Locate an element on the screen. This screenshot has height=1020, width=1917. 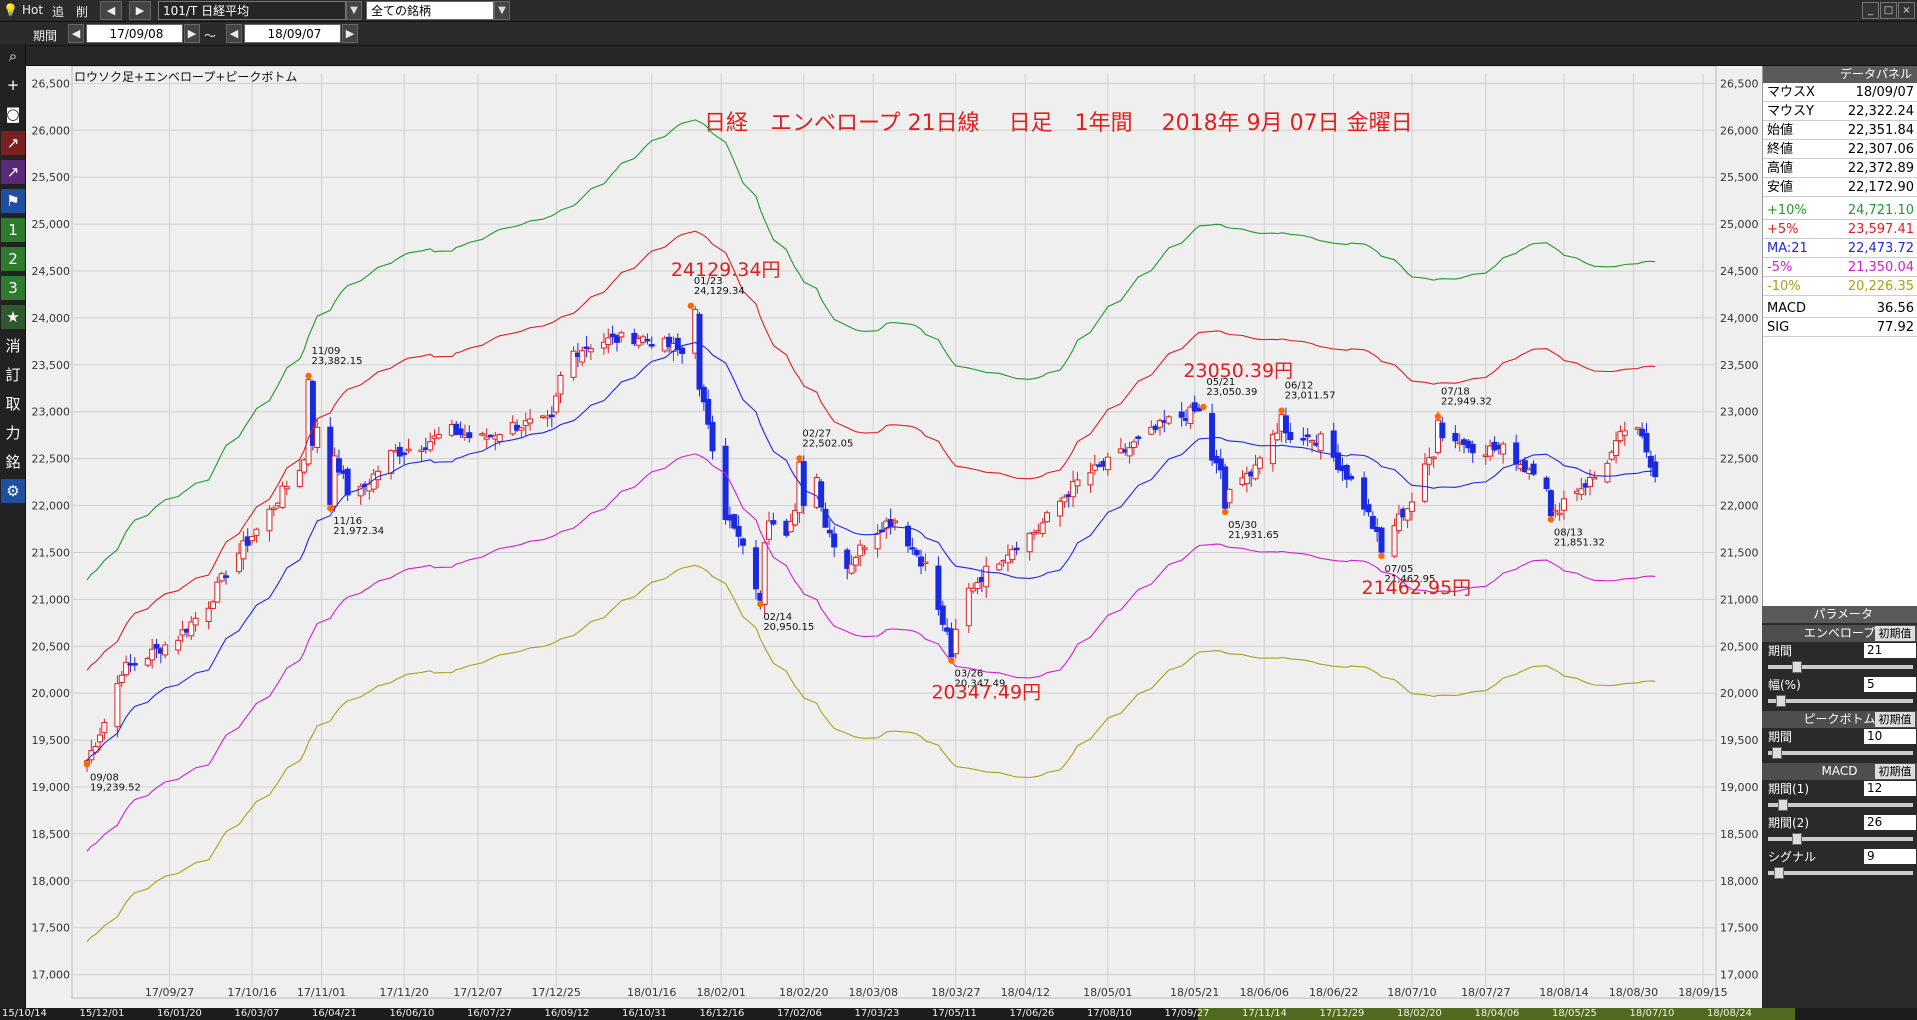
crosshair-icon: + is located at coordinates (13, 85).